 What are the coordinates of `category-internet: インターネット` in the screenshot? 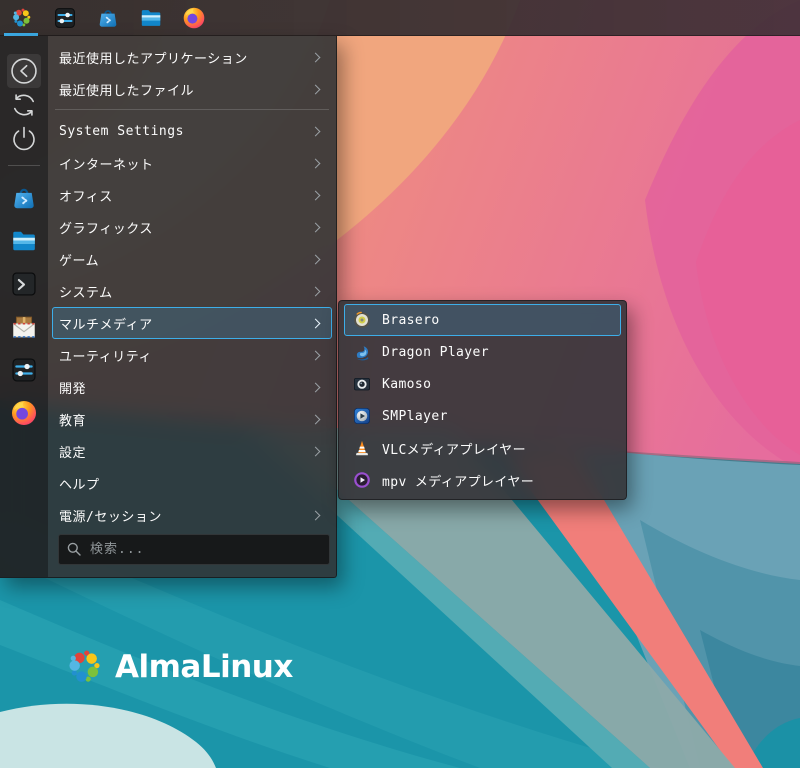 It's located at (192, 163).